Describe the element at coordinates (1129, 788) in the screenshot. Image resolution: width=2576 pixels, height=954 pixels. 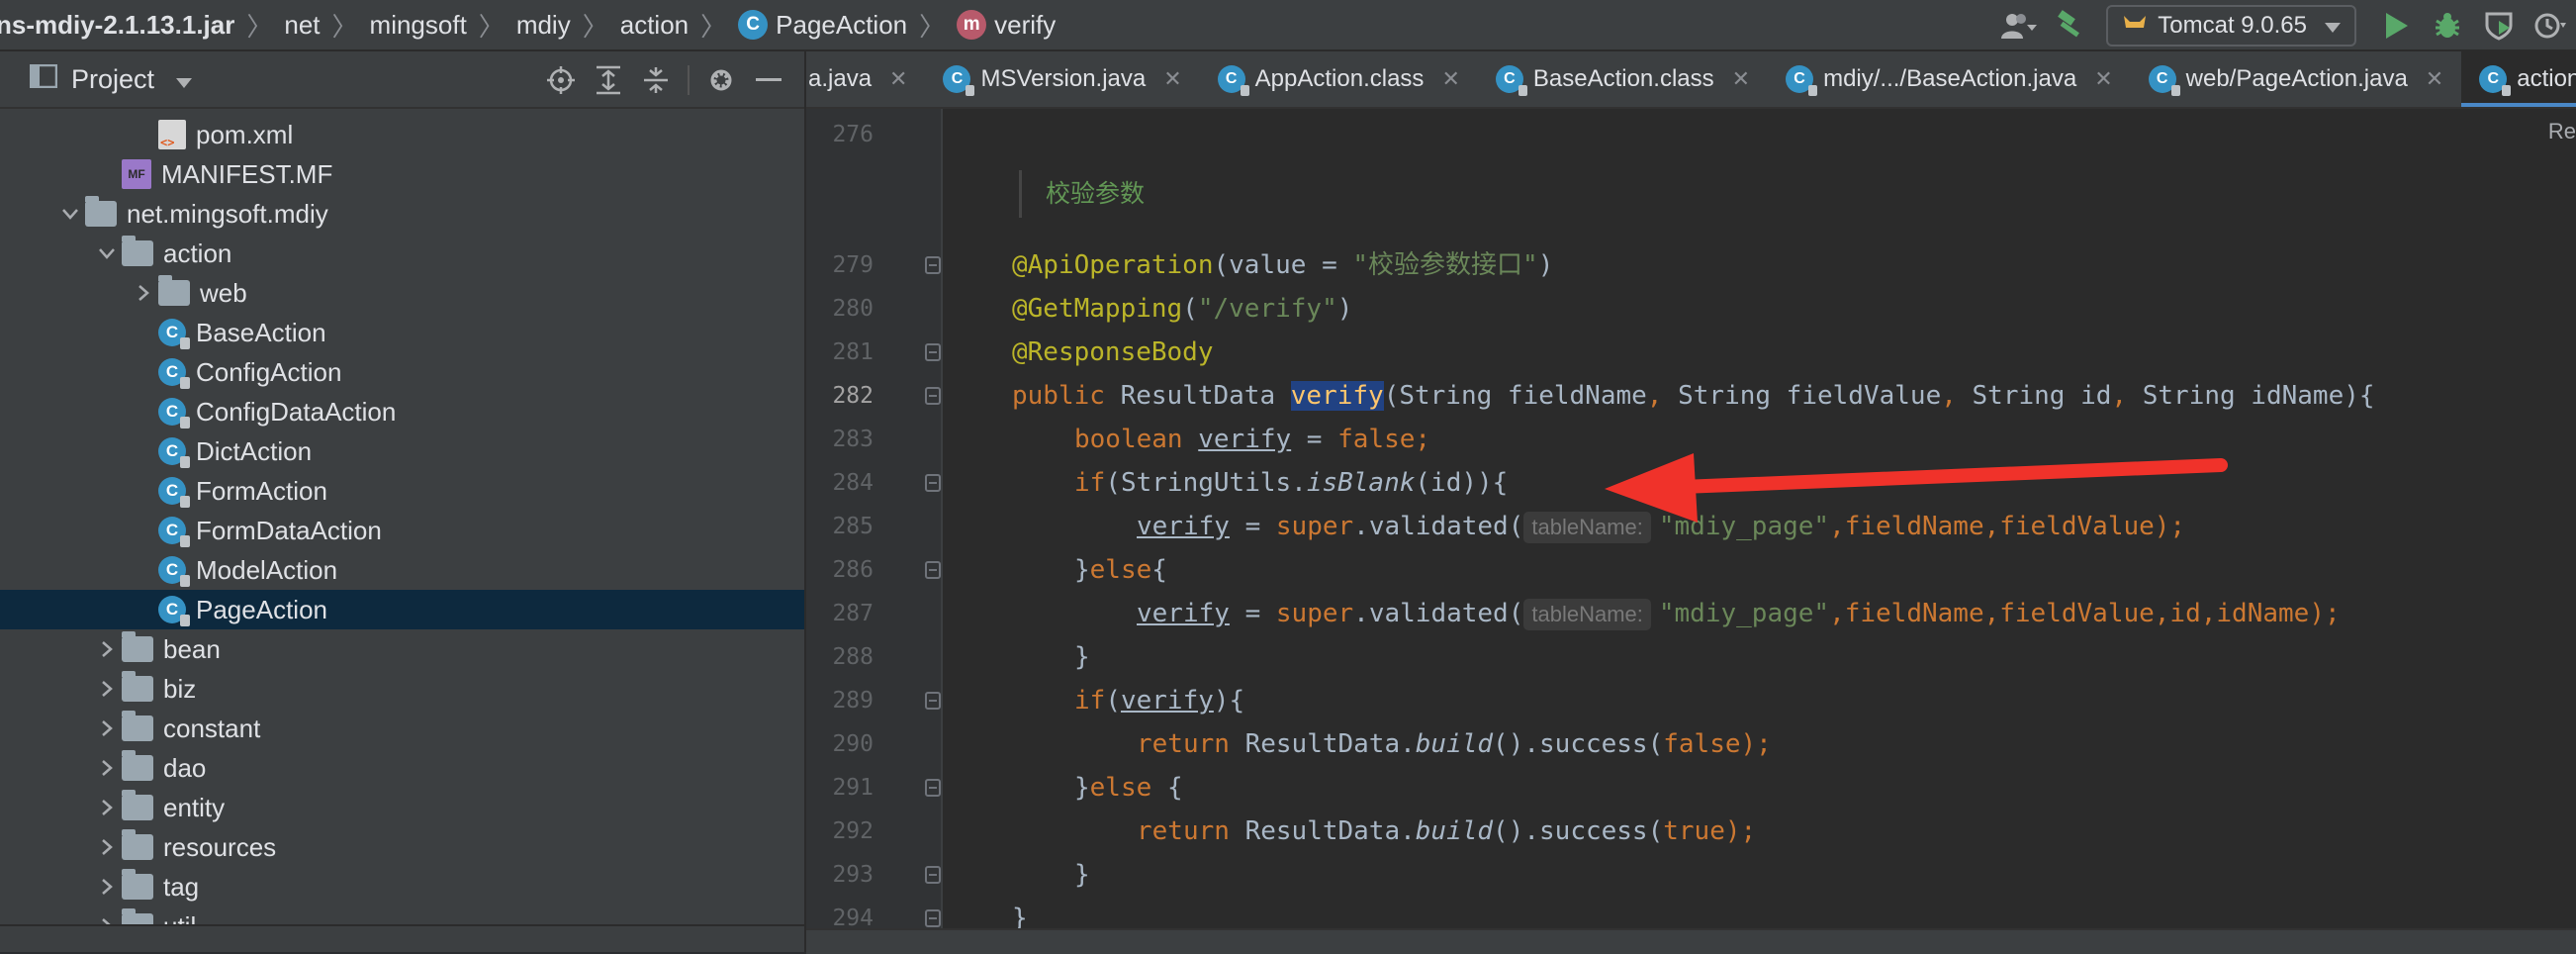
I see `code-line-291: }else {` at that location.